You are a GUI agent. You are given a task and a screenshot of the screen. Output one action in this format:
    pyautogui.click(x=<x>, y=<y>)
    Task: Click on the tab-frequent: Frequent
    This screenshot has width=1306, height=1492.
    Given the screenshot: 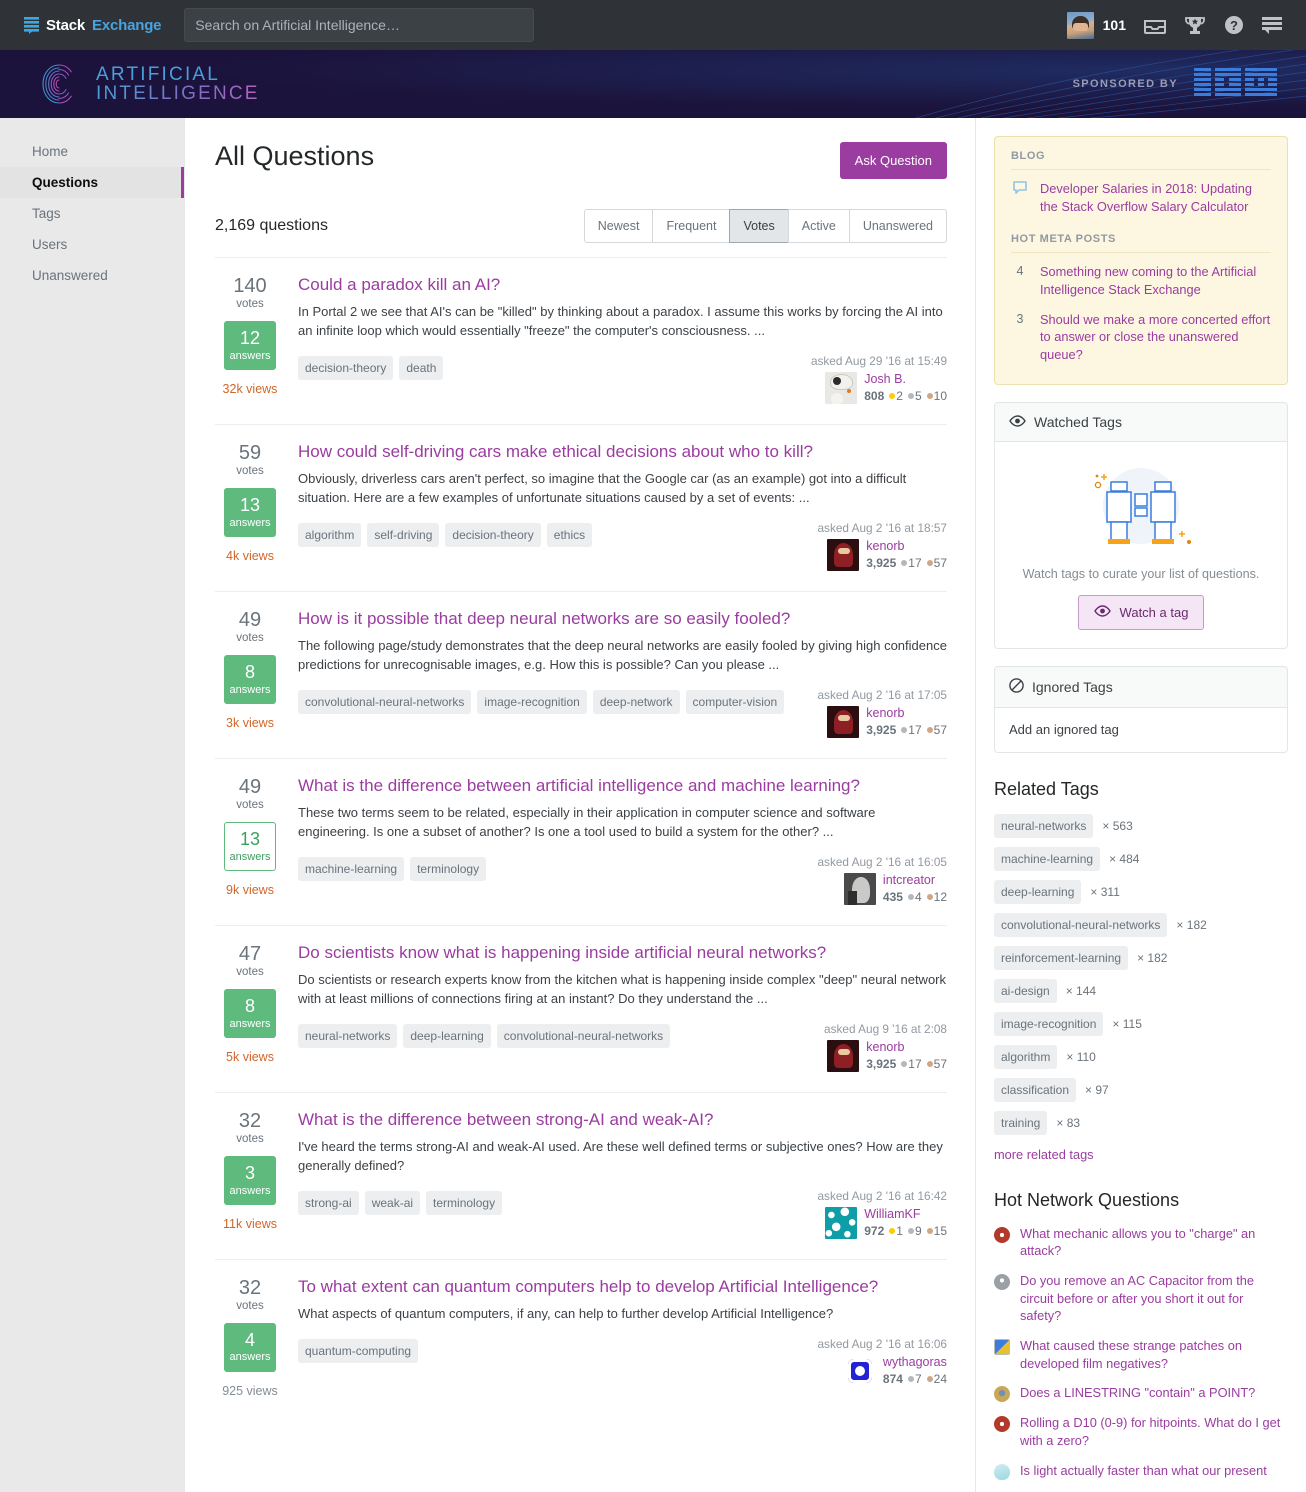 What is the action you would take?
    pyautogui.click(x=691, y=226)
    